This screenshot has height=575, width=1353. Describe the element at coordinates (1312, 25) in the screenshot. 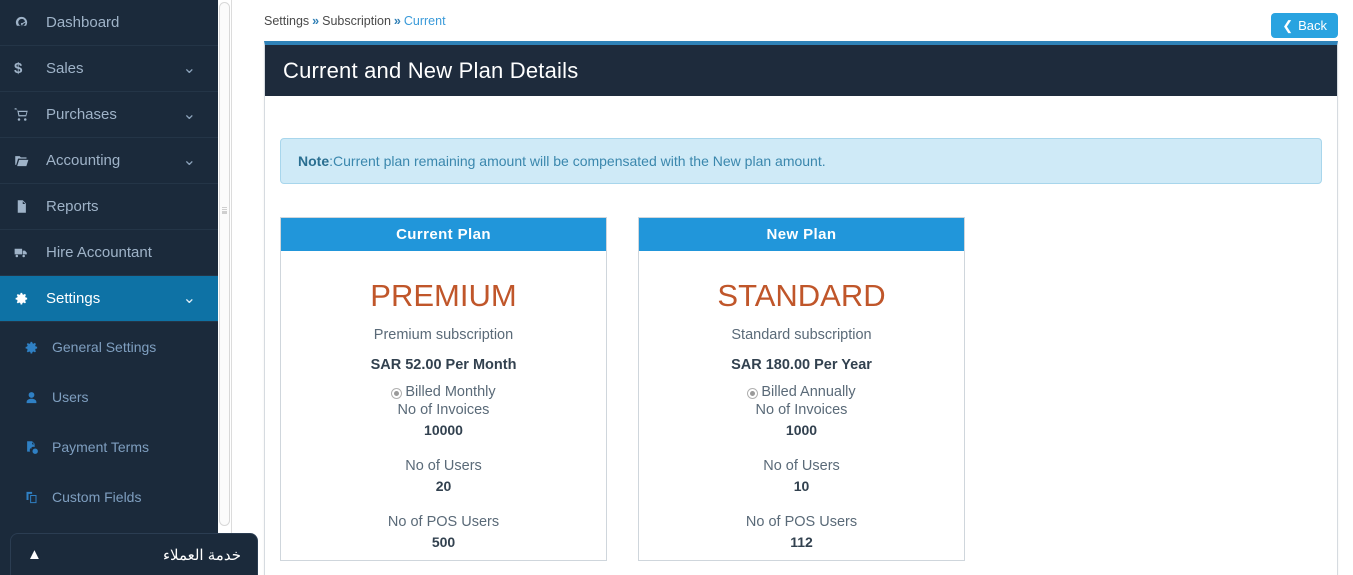

I see `back-button-label: Back` at that location.